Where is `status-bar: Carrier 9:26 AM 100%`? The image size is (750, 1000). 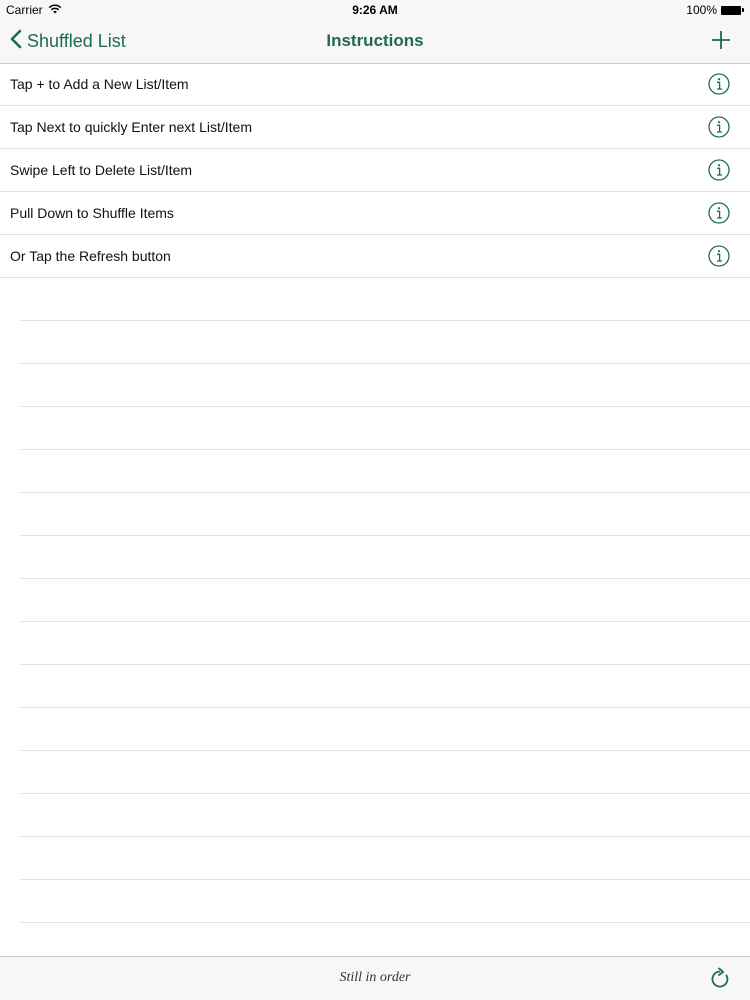
status-bar: Carrier 9:26 AM 100% is located at coordinates (375, 10).